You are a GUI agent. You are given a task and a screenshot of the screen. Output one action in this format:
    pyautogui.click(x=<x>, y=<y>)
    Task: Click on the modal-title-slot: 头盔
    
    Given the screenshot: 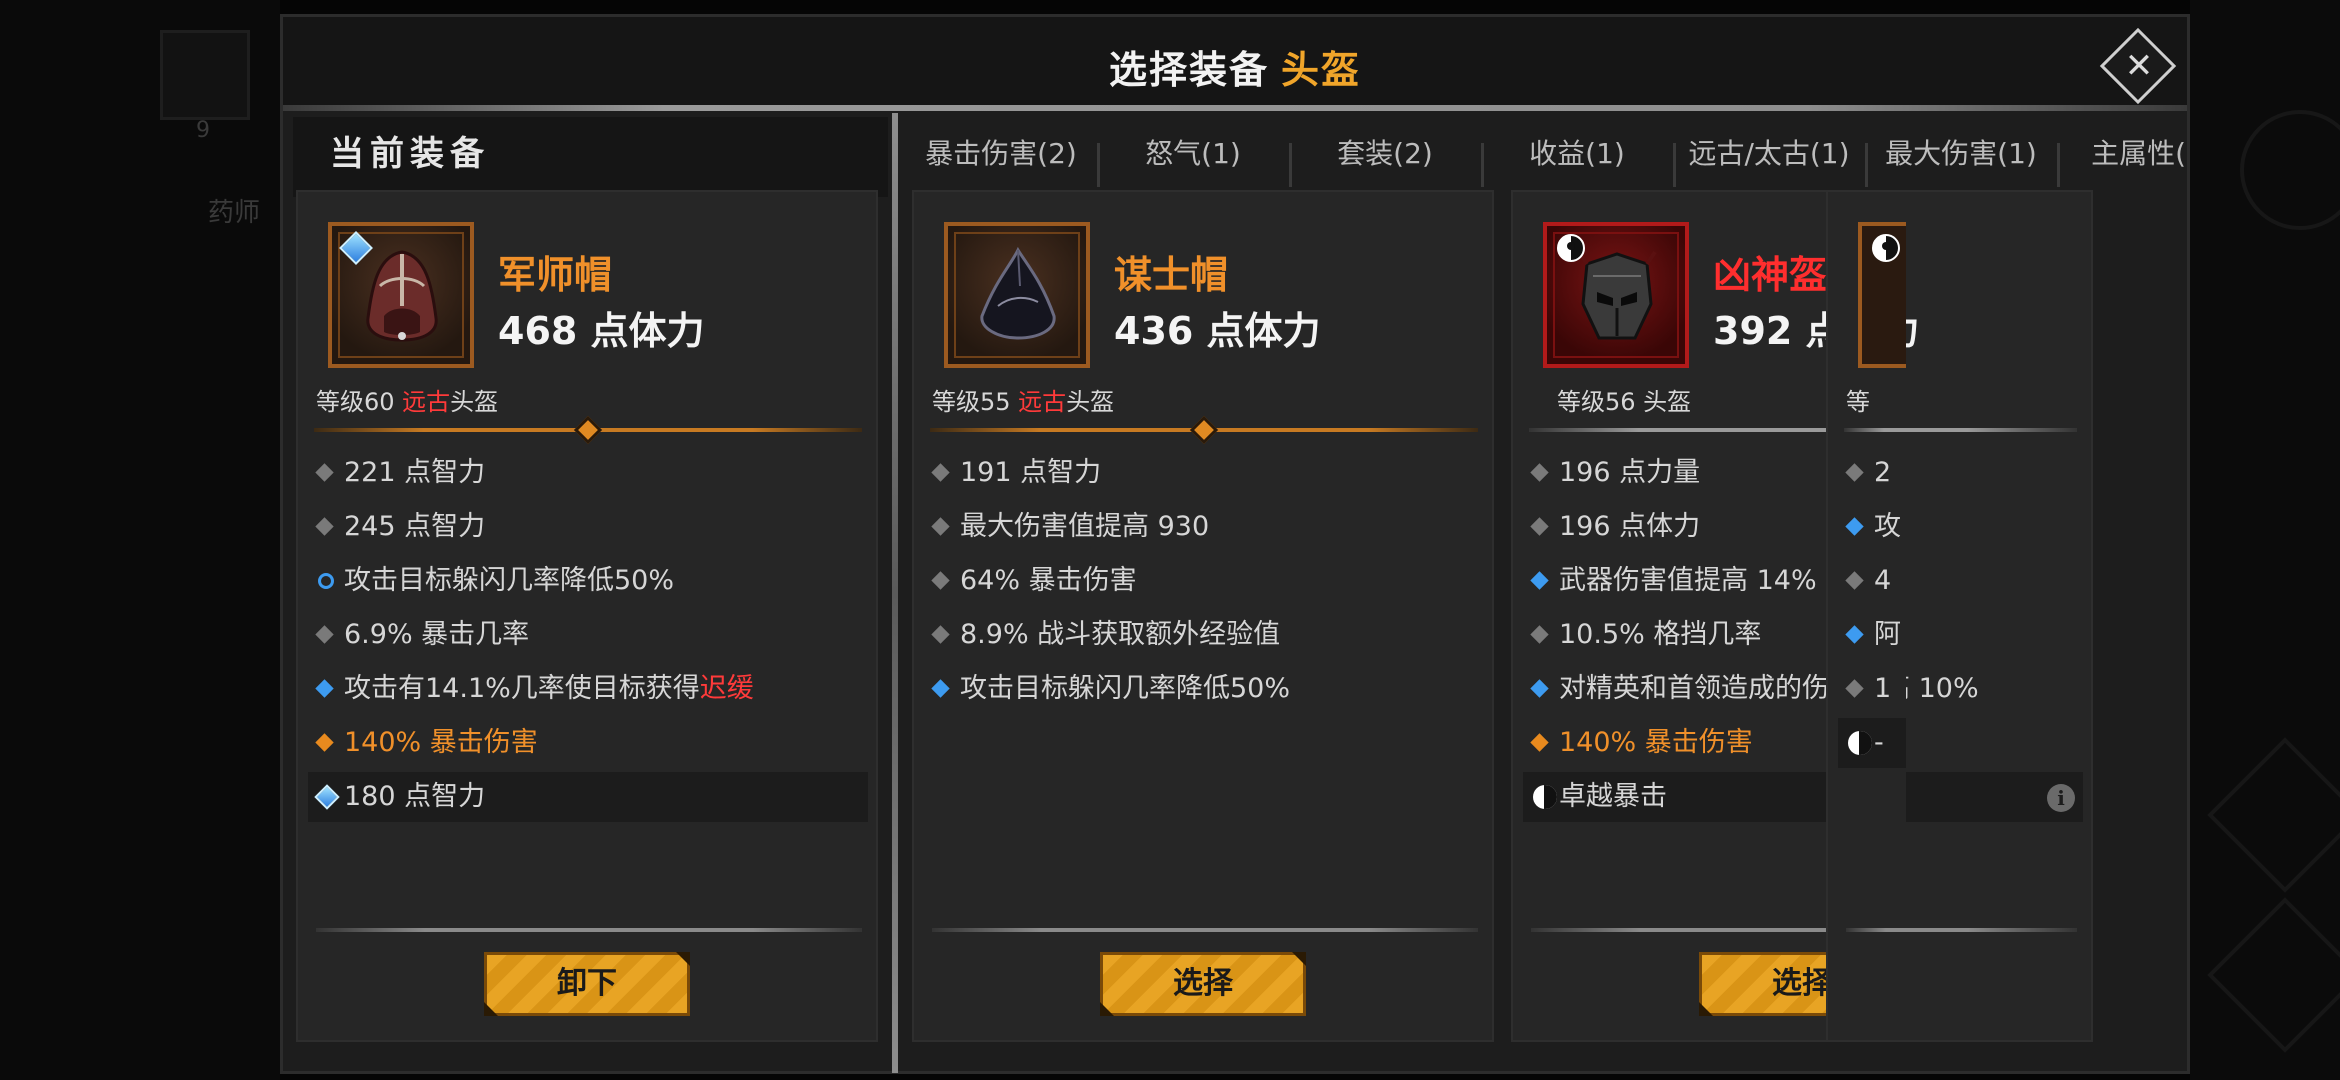 What is the action you would take?
    pyautogui.click(x=1321, y=70)
    